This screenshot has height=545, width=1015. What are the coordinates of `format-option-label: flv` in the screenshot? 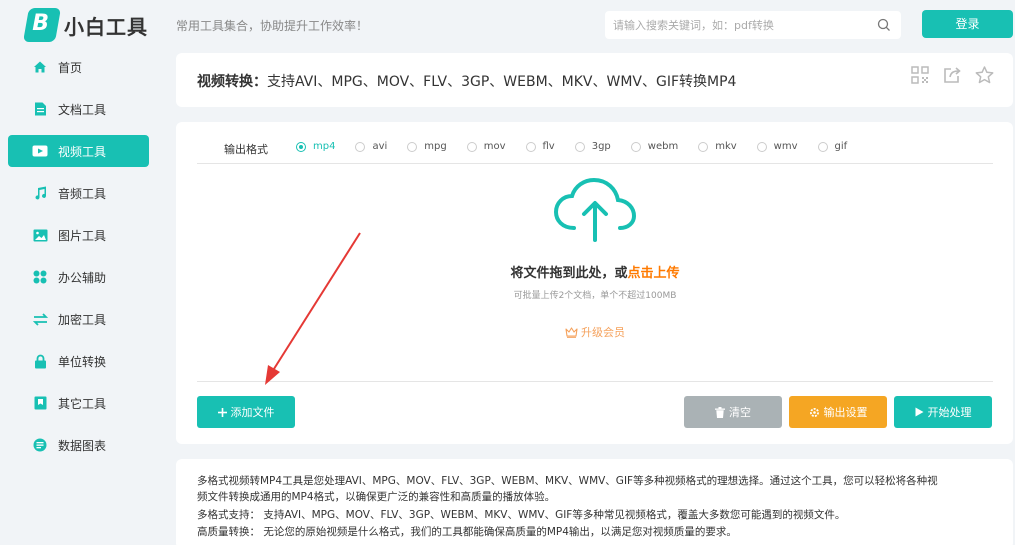 It's located at (548, 146).